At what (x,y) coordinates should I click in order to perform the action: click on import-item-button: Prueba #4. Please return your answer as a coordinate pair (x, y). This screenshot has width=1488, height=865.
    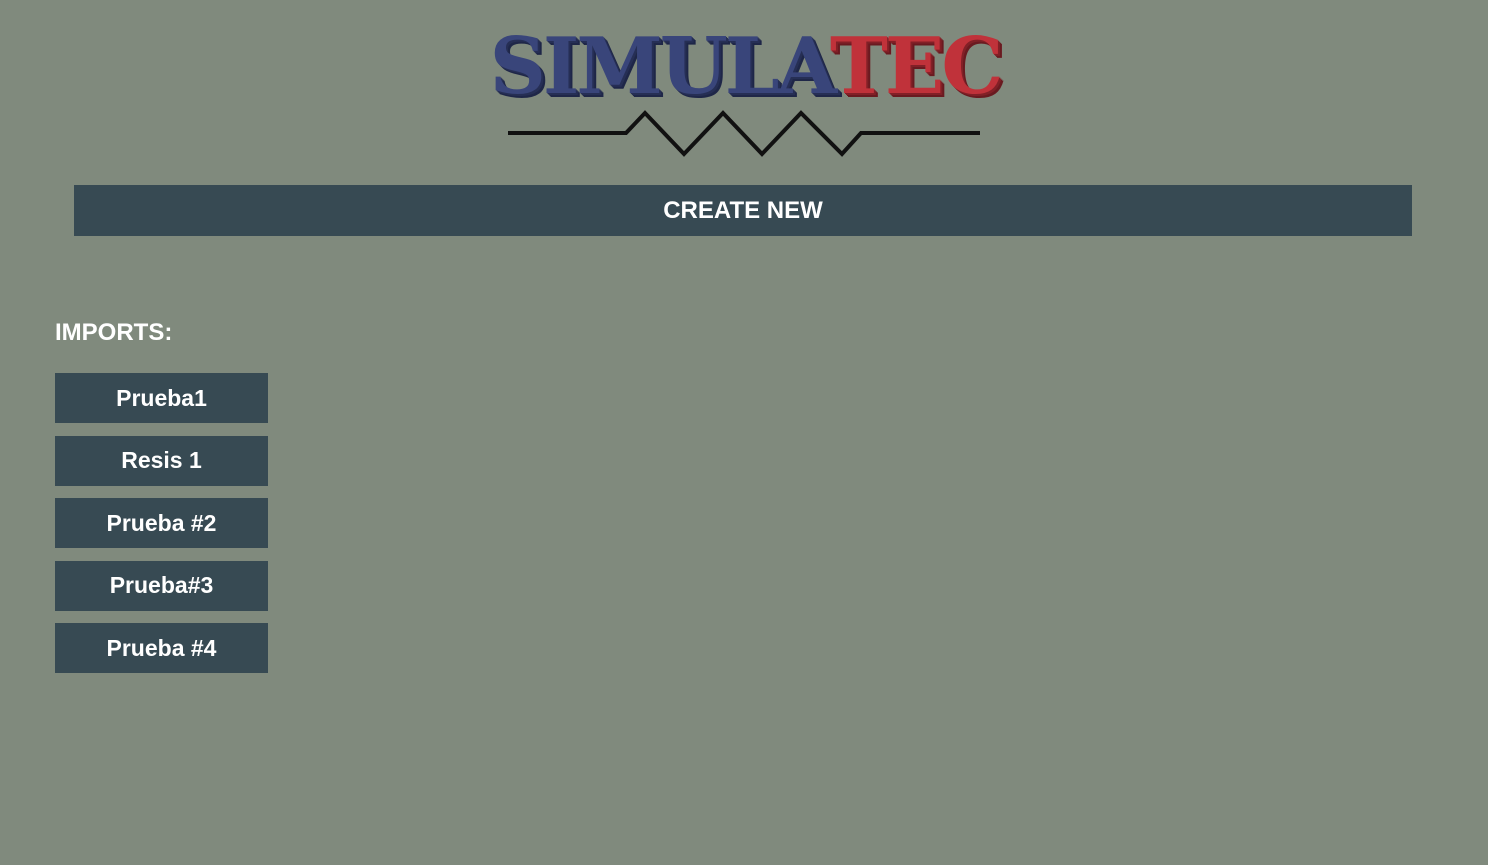
    Looking at the image, I should click on (161, 648).